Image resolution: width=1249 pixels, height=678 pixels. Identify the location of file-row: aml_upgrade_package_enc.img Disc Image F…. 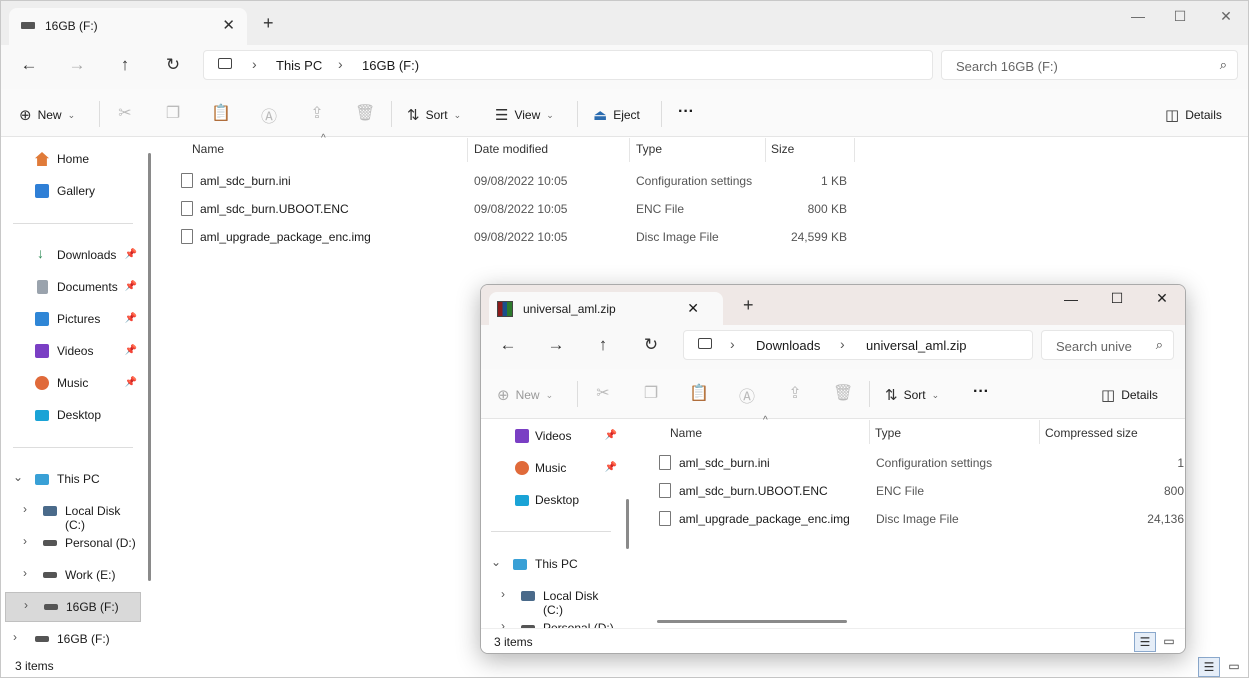
(918, 519).